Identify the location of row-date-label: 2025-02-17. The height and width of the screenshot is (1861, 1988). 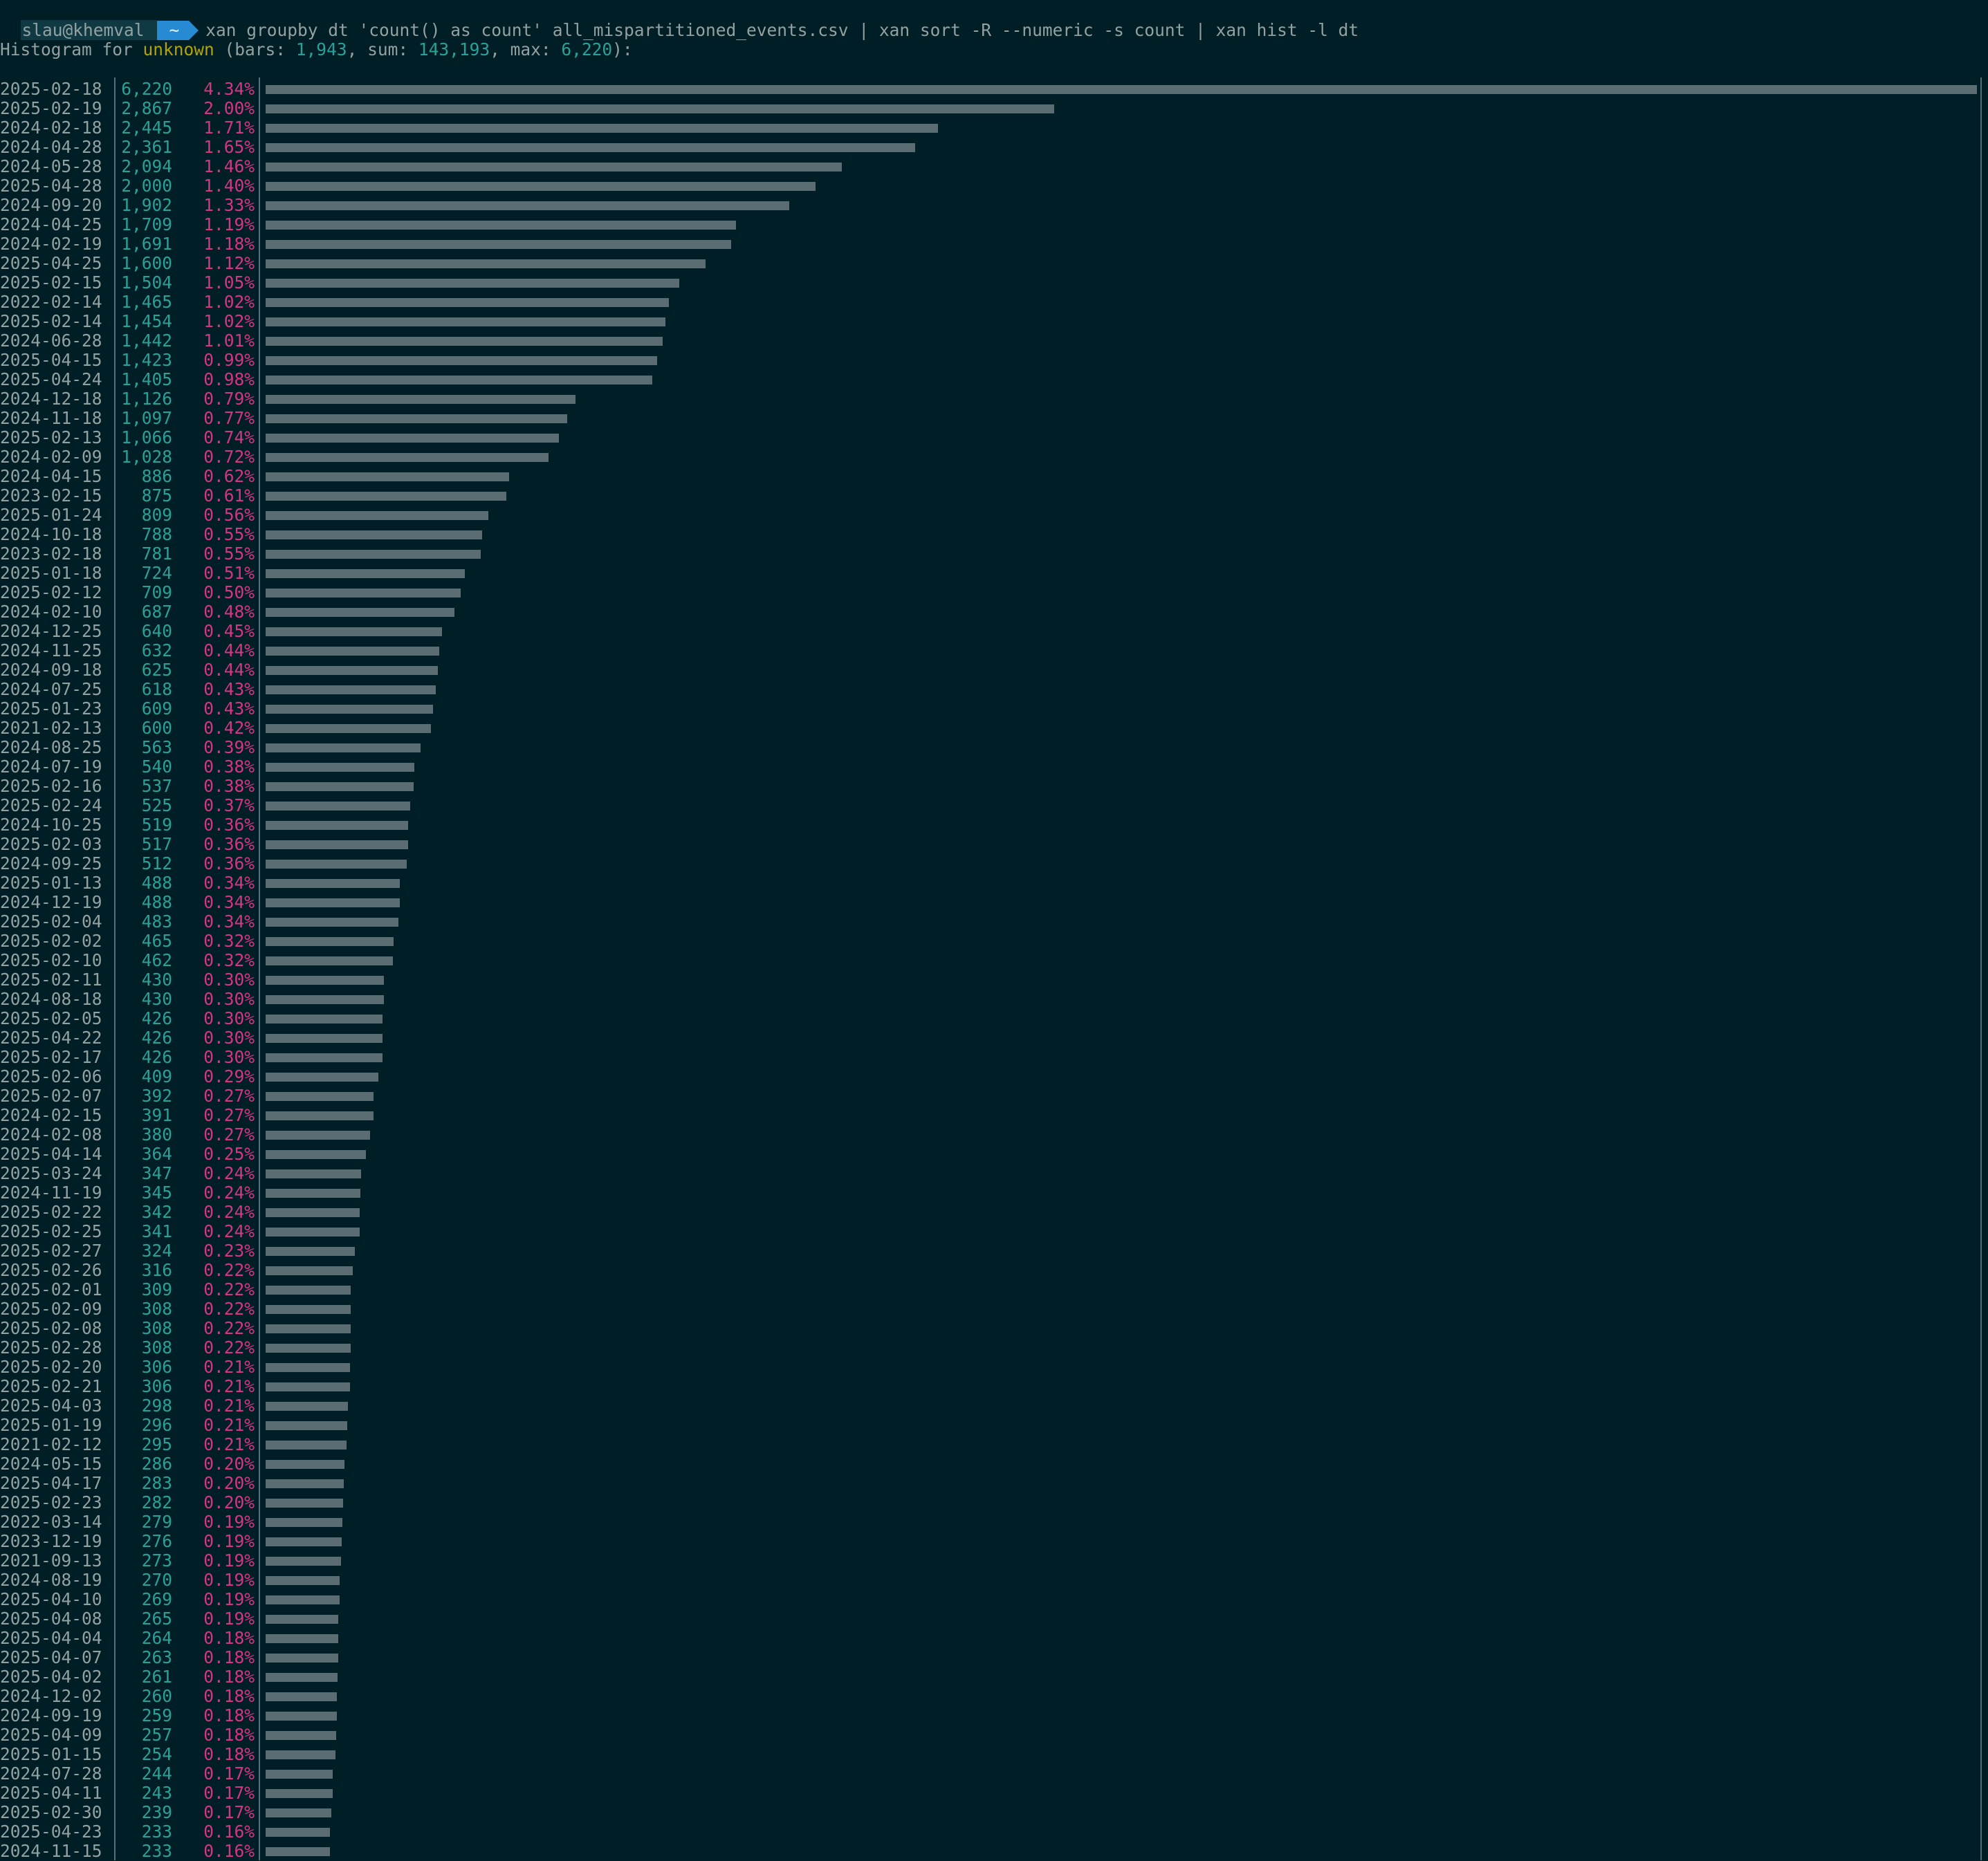
(51, 1057).